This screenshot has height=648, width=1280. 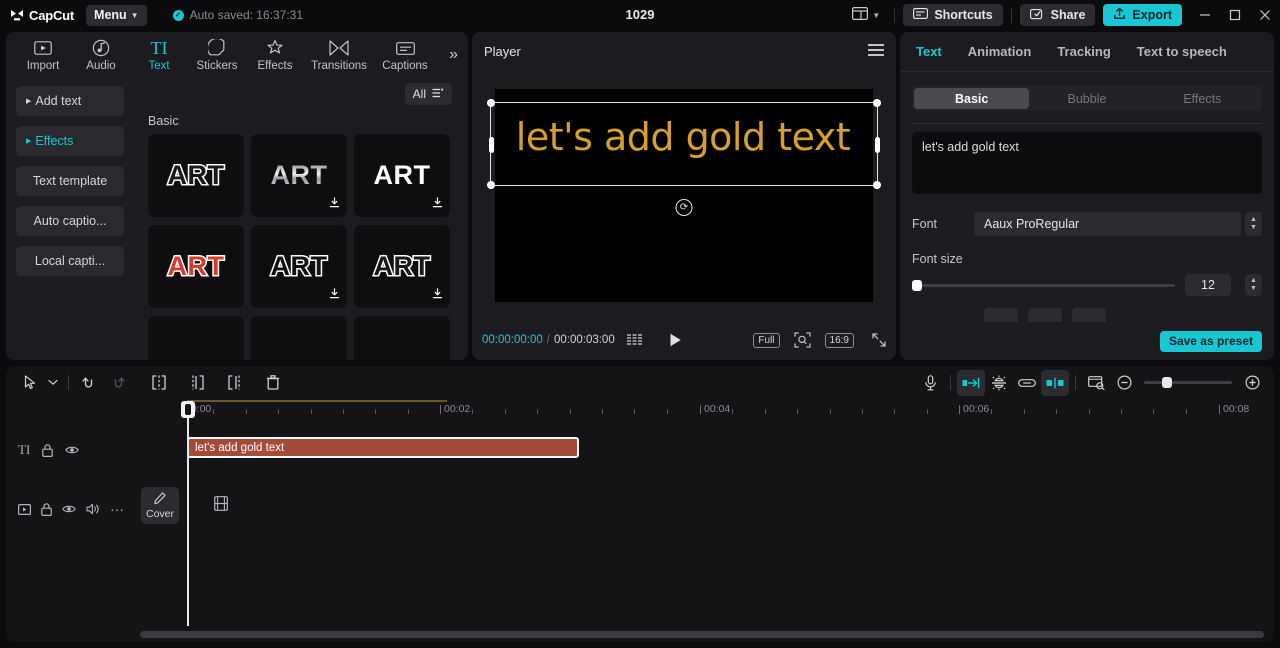 What do you see at coordinates (930, 383) in the screenshot?
I see `microphone-icon` at bounding box center [930, 383].